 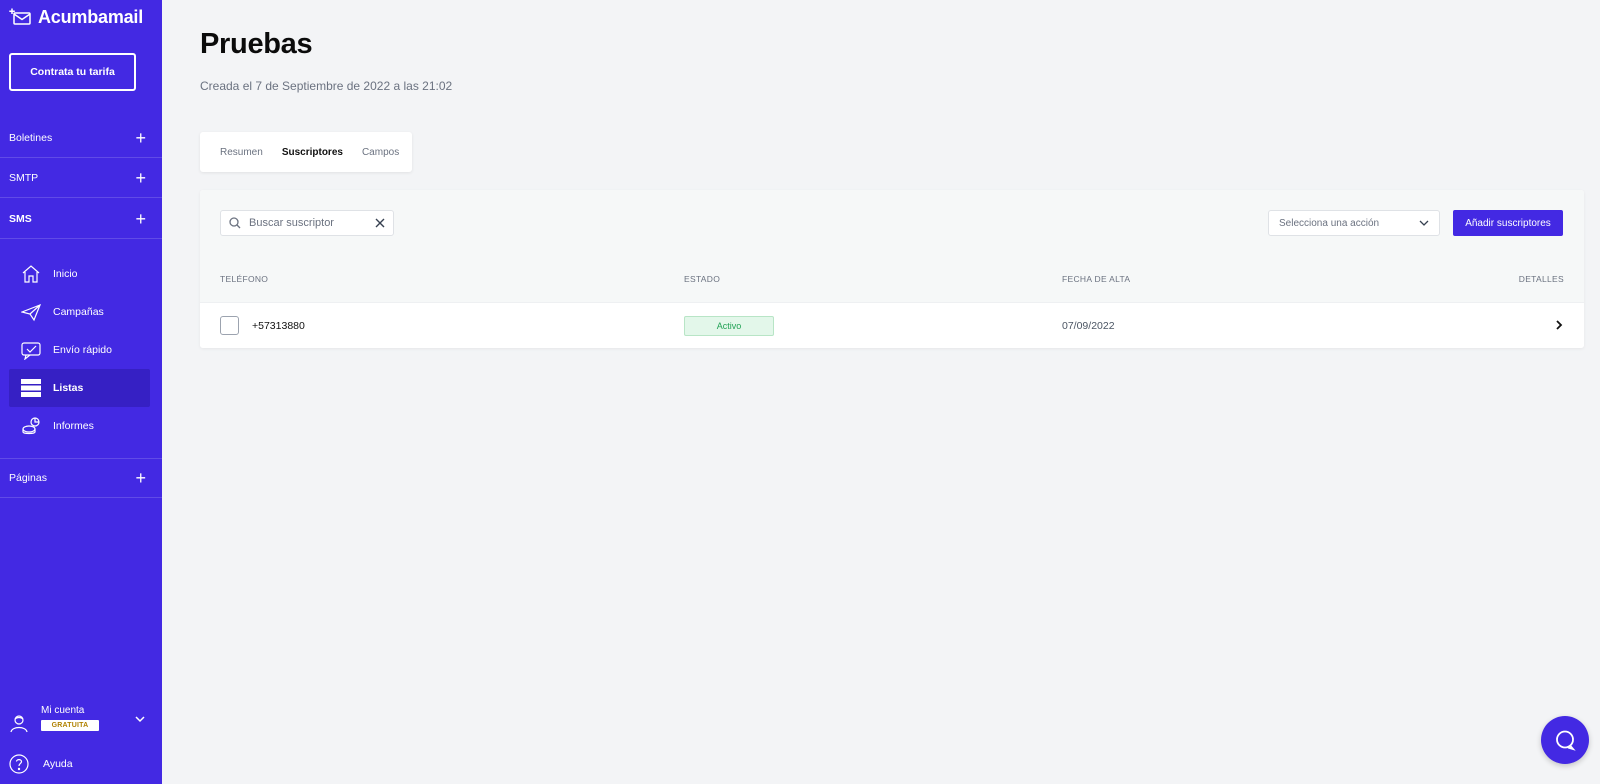 I want to click on plan-badge: GRATUITA, so click(x=70, y=725).